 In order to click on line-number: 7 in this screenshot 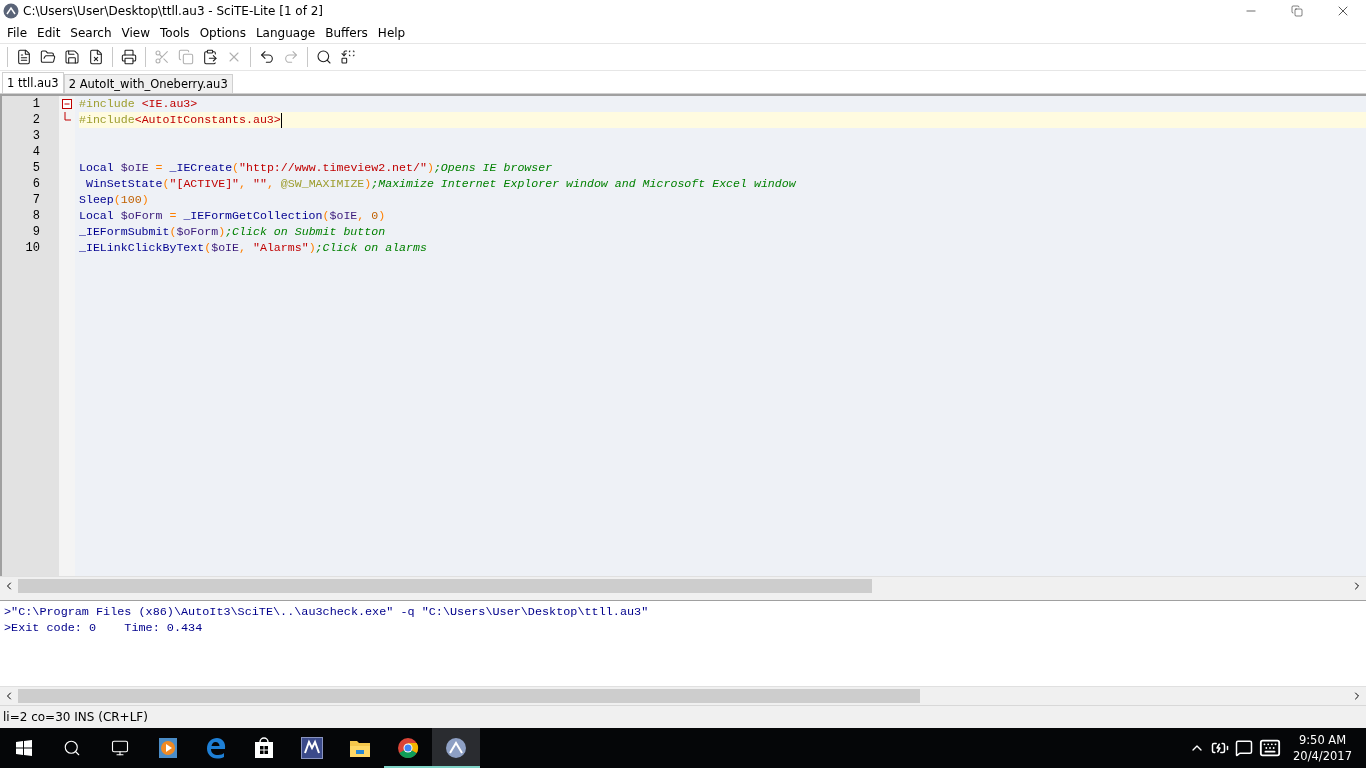, I will do `click(35, 200)`.